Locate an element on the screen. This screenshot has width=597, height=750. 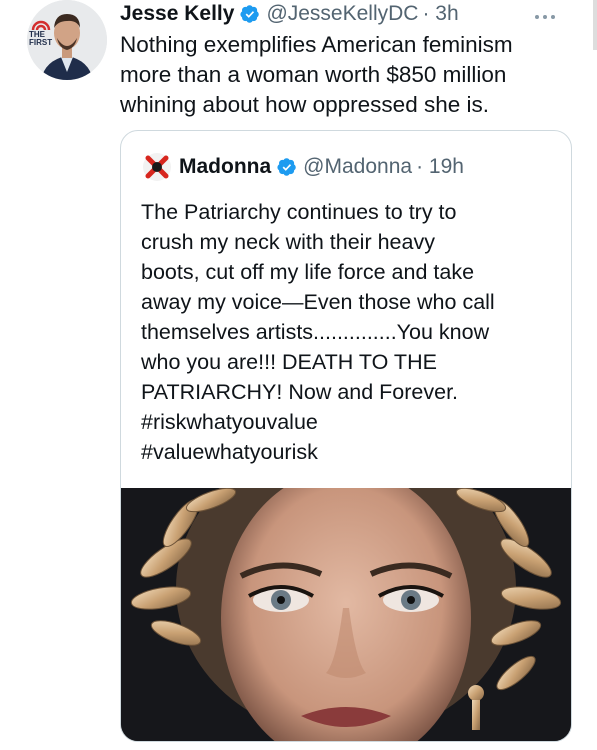
scrollbar is located at coordinates (595, 25).